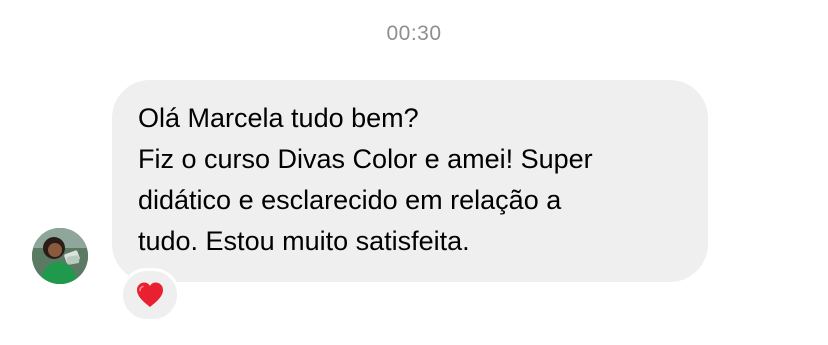  Describe the element at coordinates (414, 33) in the screenshot. I see `message-timestamp: 00:30` at that location.